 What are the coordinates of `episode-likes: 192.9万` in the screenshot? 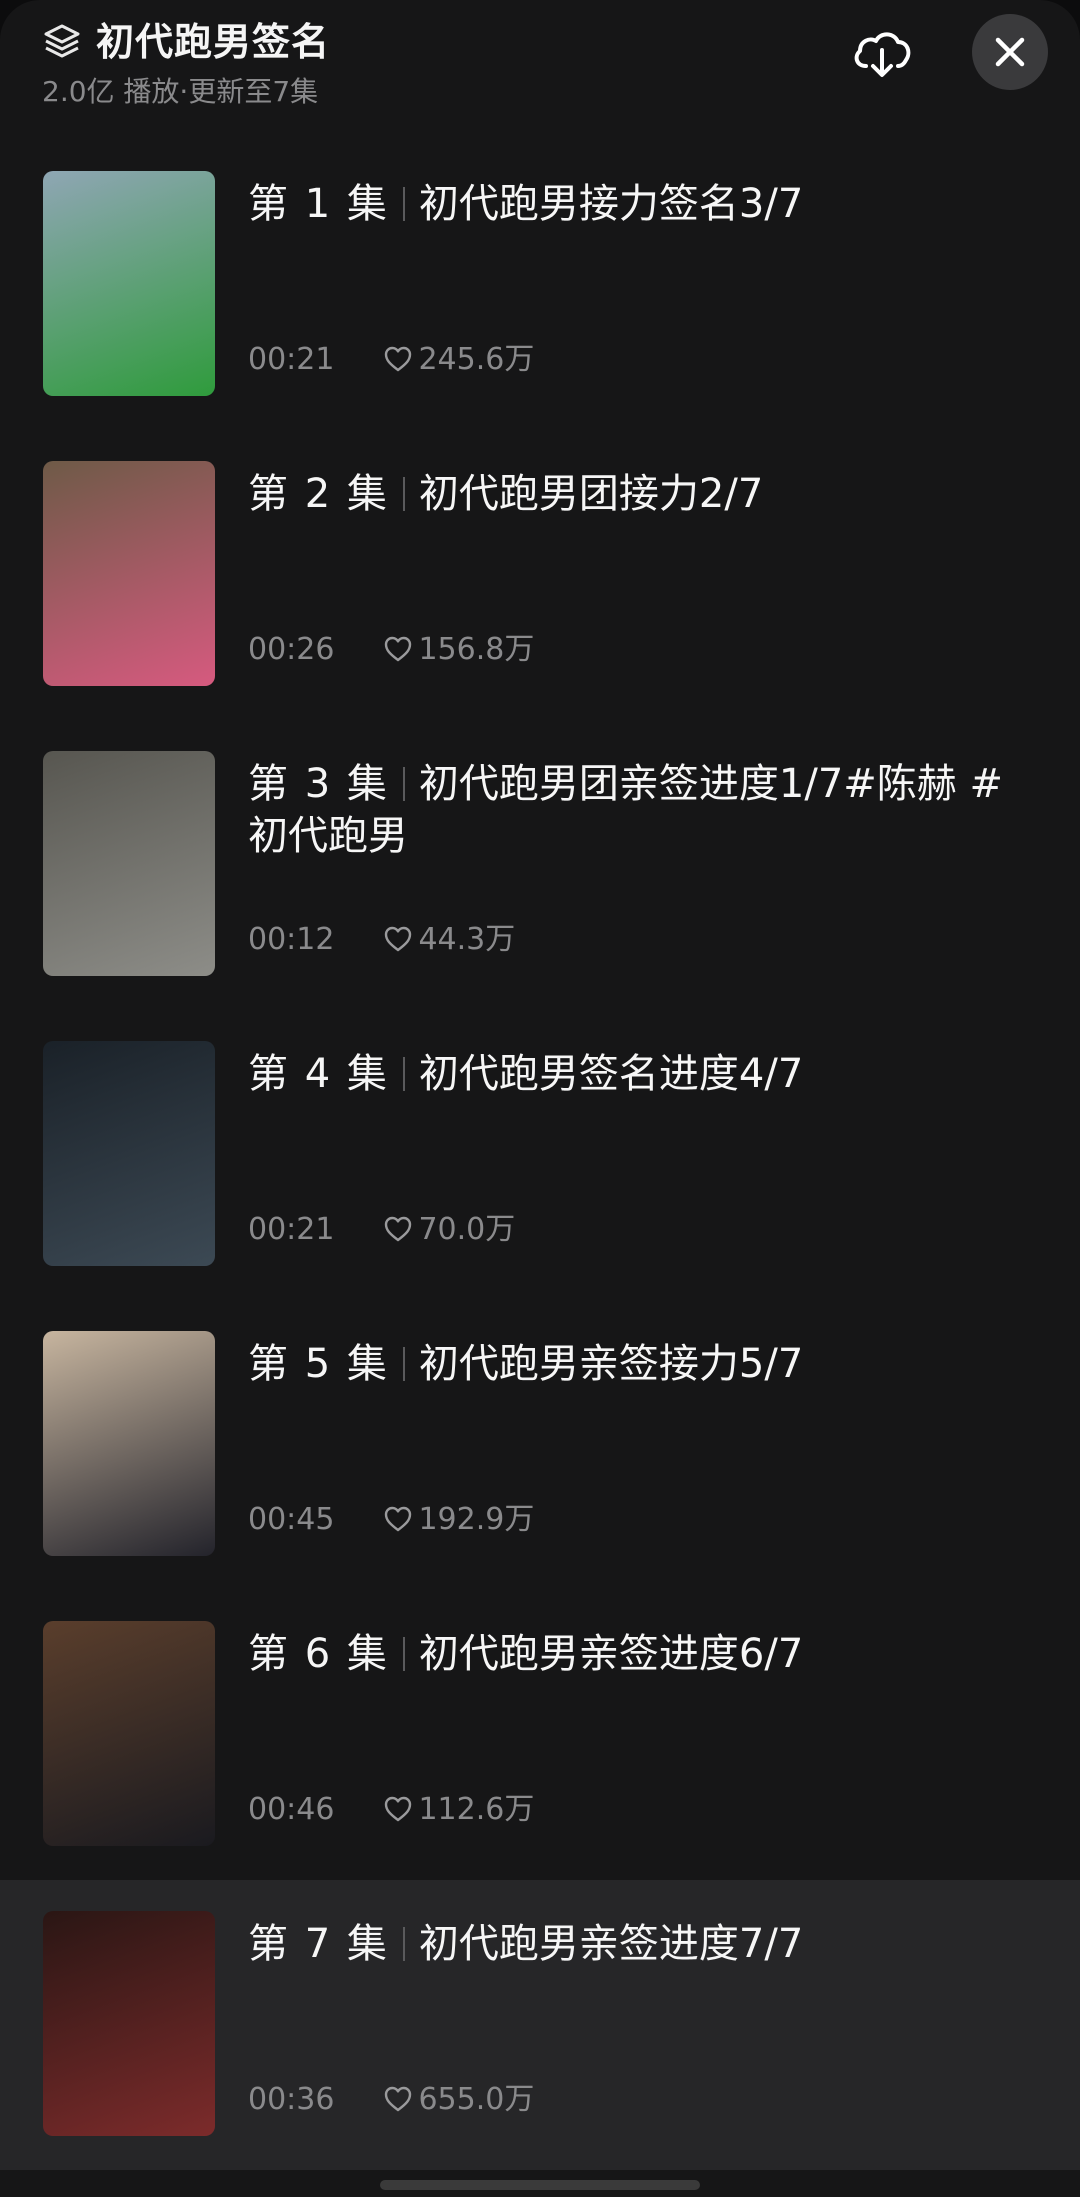 It's located at (459, 1520).